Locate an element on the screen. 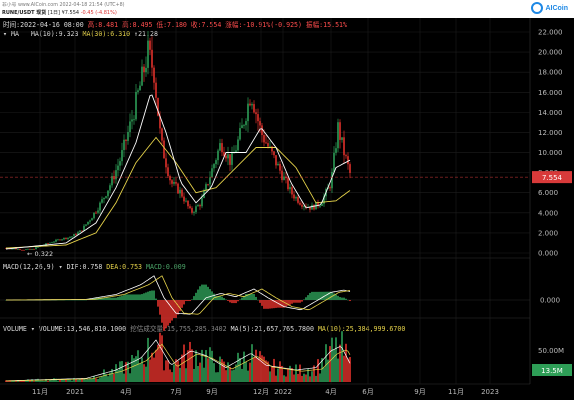  price-tick-label: 0.000 is located at coordinates (548, 254).